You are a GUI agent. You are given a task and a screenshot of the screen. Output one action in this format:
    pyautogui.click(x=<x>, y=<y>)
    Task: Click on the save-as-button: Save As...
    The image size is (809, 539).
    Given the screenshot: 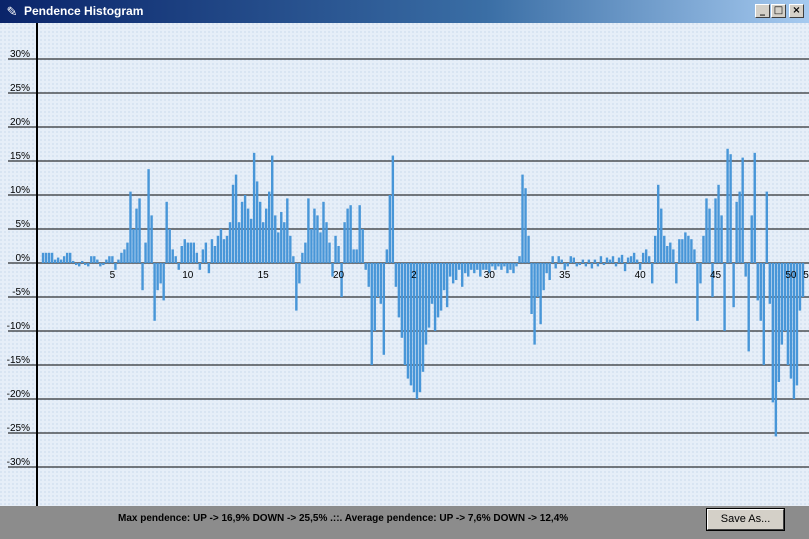 What is the action you would take?
    pyautogui.click(x=745, y=519)
    